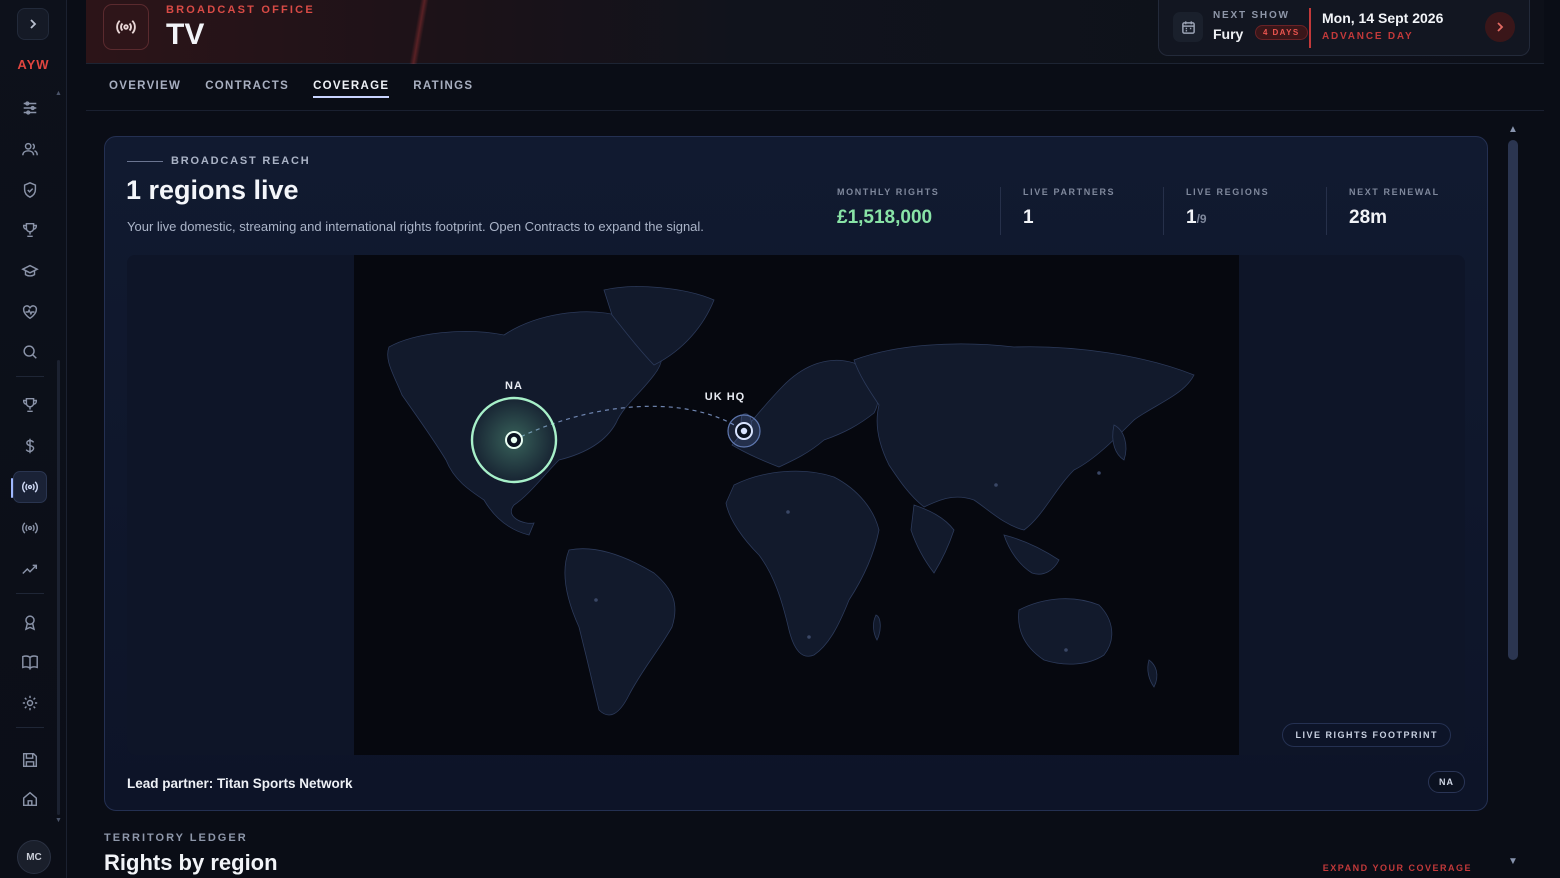 The image size is (1560, 878). I want to click on main-scrollbar, so click(1513, 400).